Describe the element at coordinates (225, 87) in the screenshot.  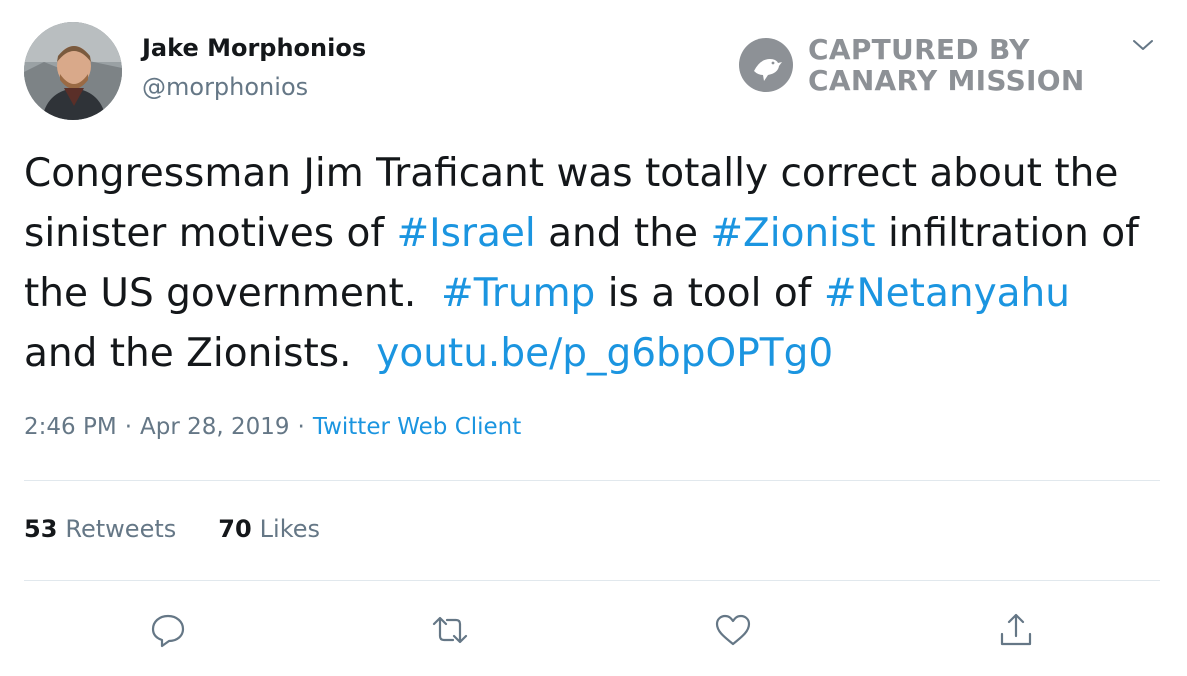
I see `user-handle: @morphonios` at that location.